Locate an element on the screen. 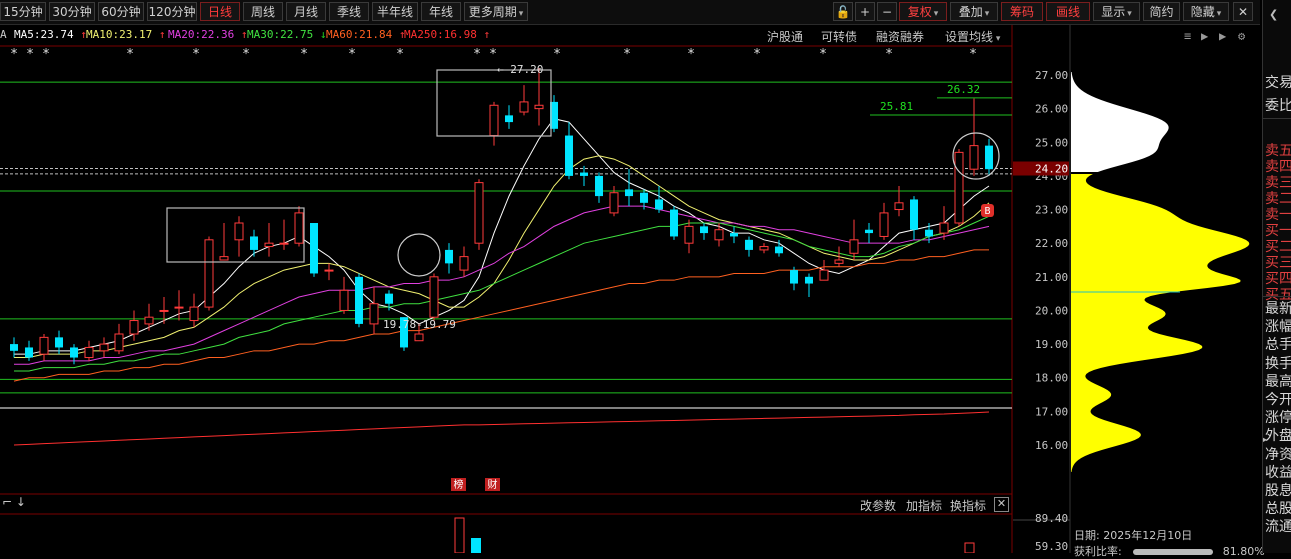  ma-label: MA5:23.74 is located at coordinates (44, 34).